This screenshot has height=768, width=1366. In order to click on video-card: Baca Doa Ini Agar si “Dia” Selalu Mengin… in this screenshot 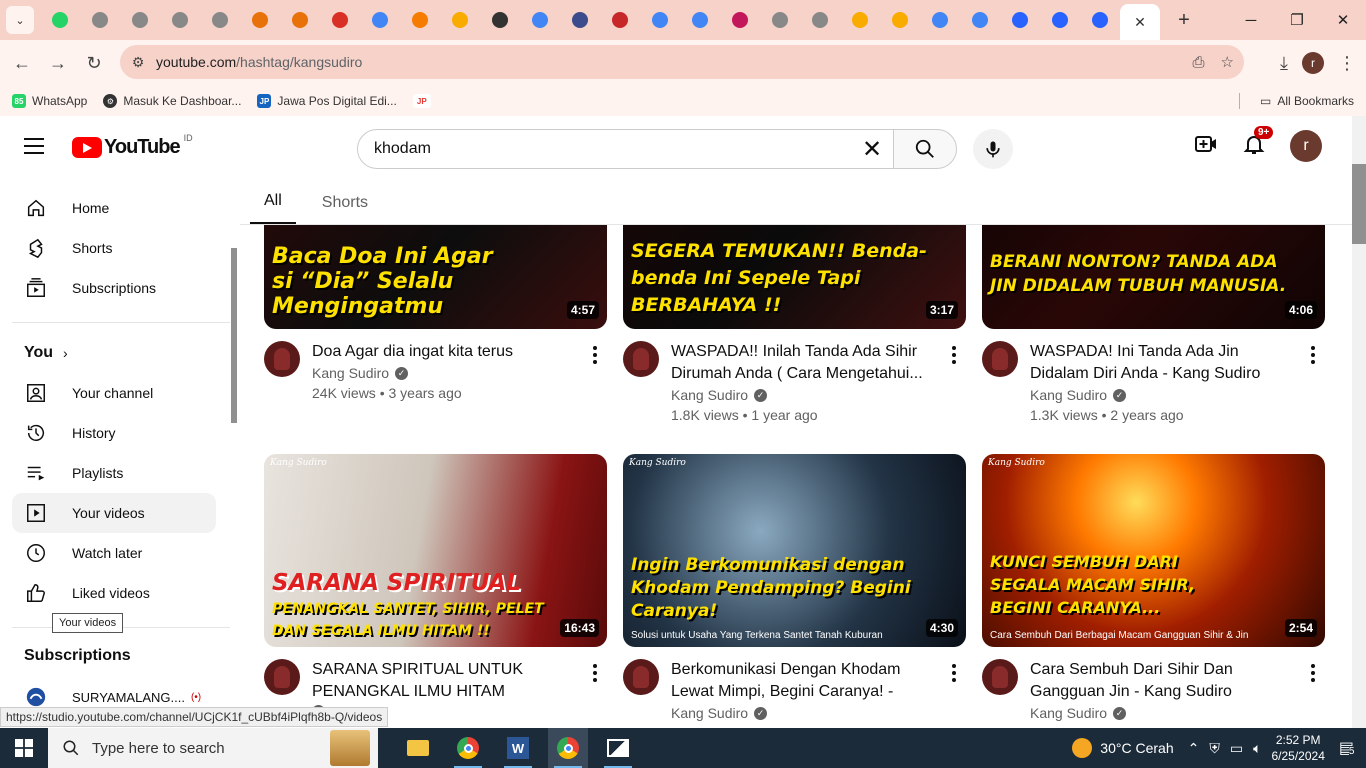, I will do `click(435, 333)`.